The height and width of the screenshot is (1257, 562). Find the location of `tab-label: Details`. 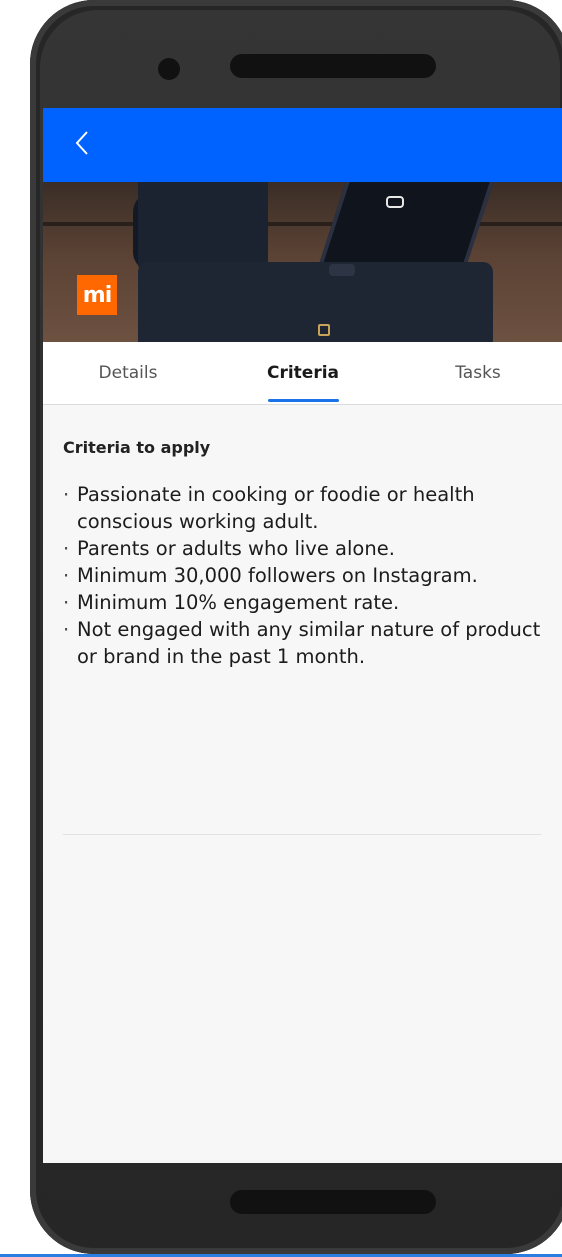

tab-label: Details is located at coordinates (128, 373).